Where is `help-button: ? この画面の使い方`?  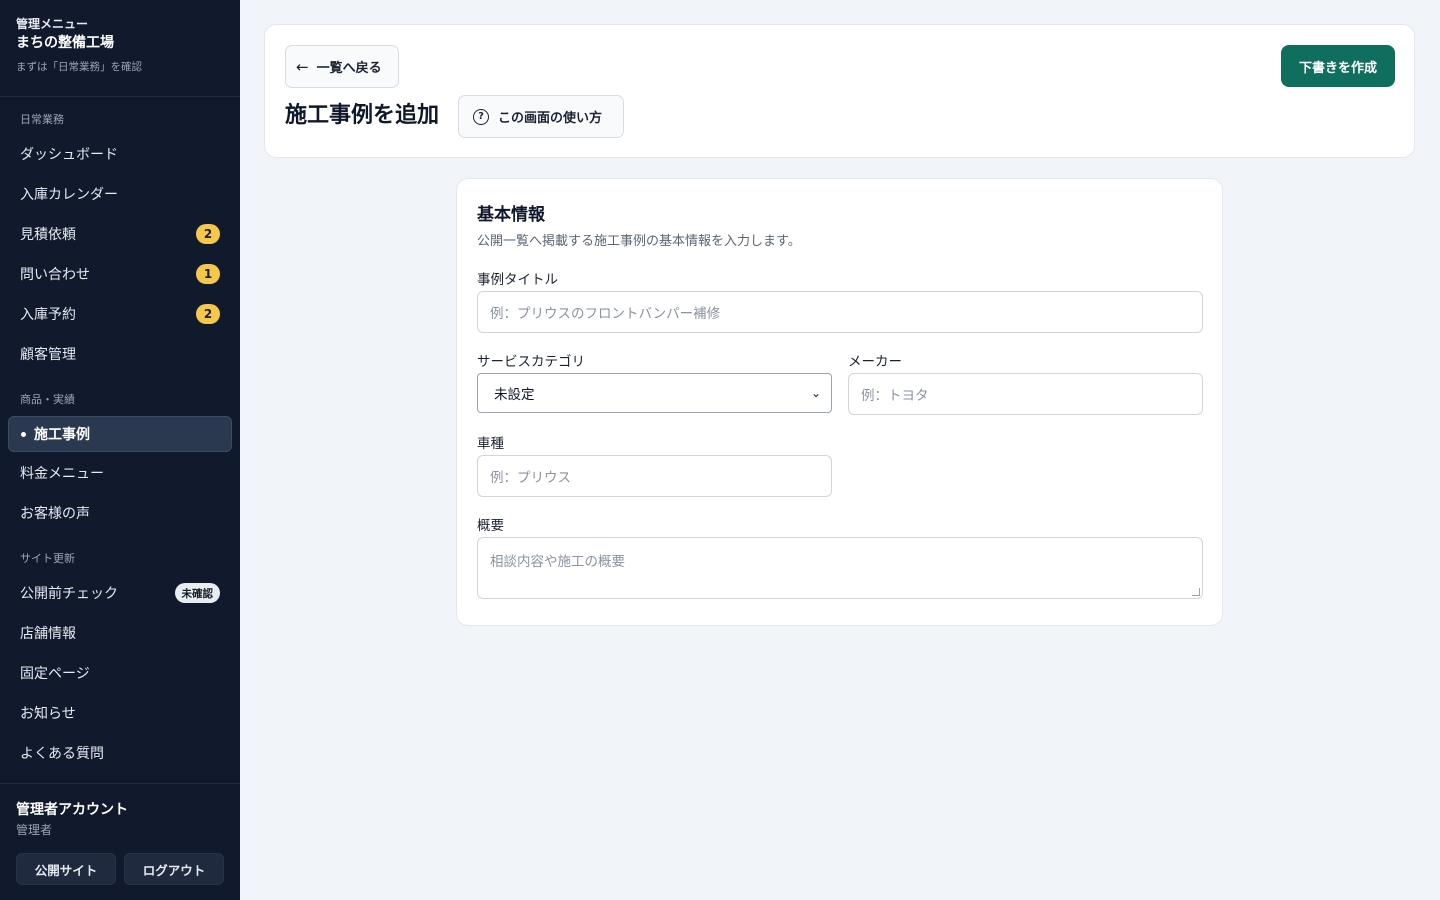 help-button: ? この画面の使い方 is located at coordinates (541, 116).